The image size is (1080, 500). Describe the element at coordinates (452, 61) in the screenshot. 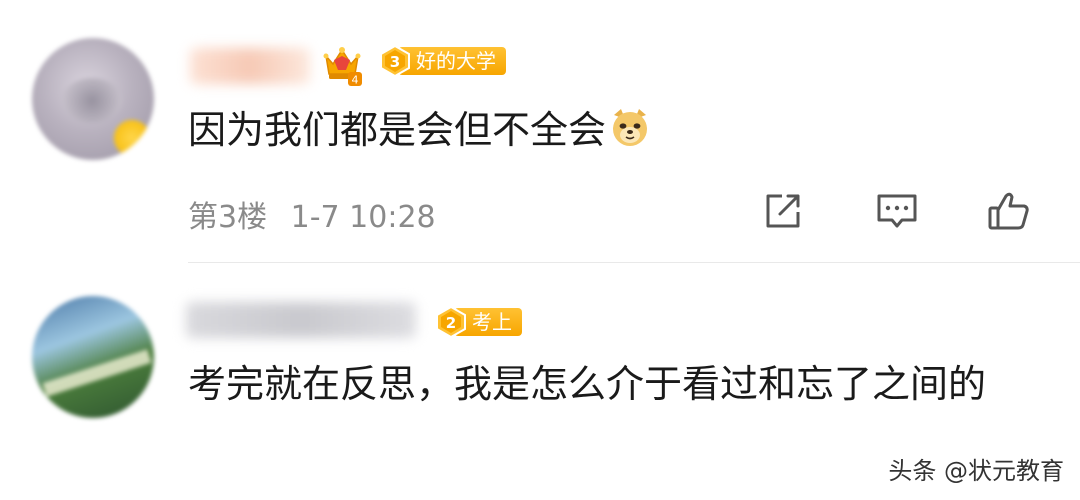

I see `badge-label: 好的大学` at that location.